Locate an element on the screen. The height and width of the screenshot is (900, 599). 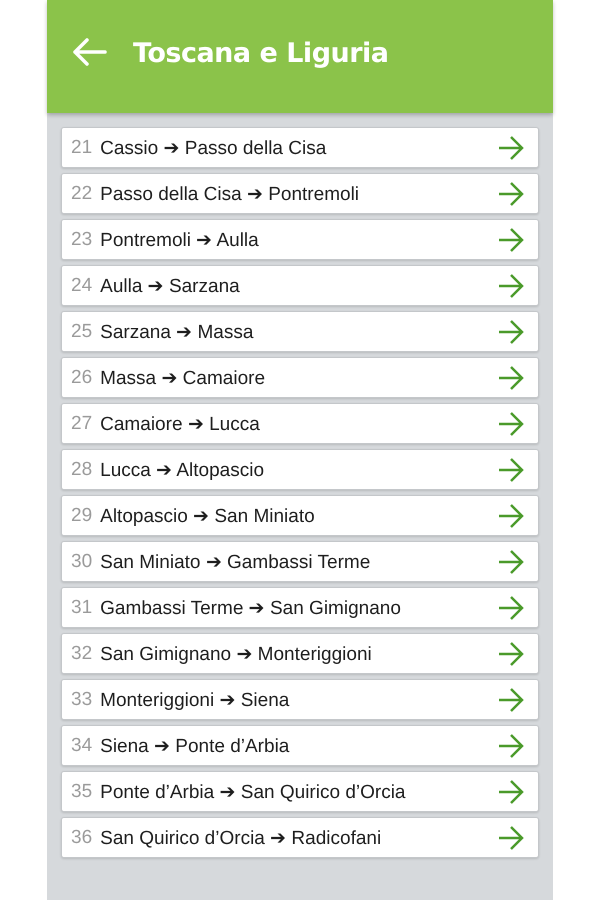
stage-route: Lucca ➔ Altopascio is located at coordinates (183, 470).